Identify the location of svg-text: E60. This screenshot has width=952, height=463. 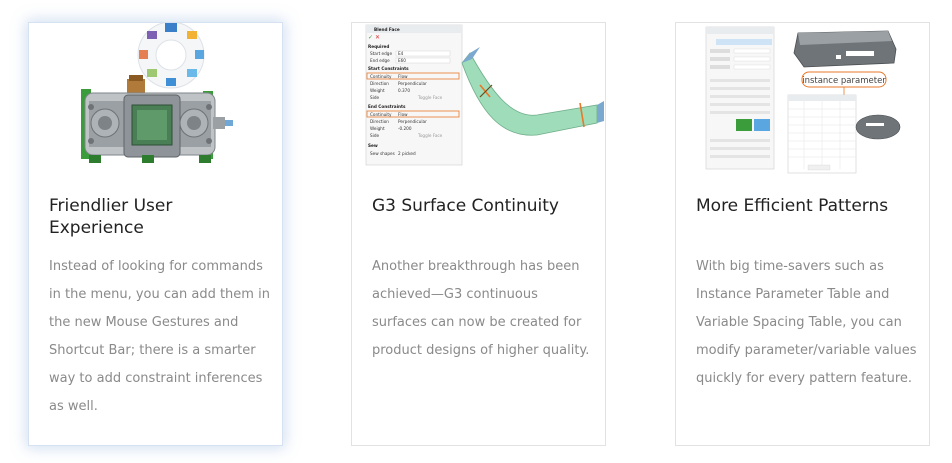
(402, 60).